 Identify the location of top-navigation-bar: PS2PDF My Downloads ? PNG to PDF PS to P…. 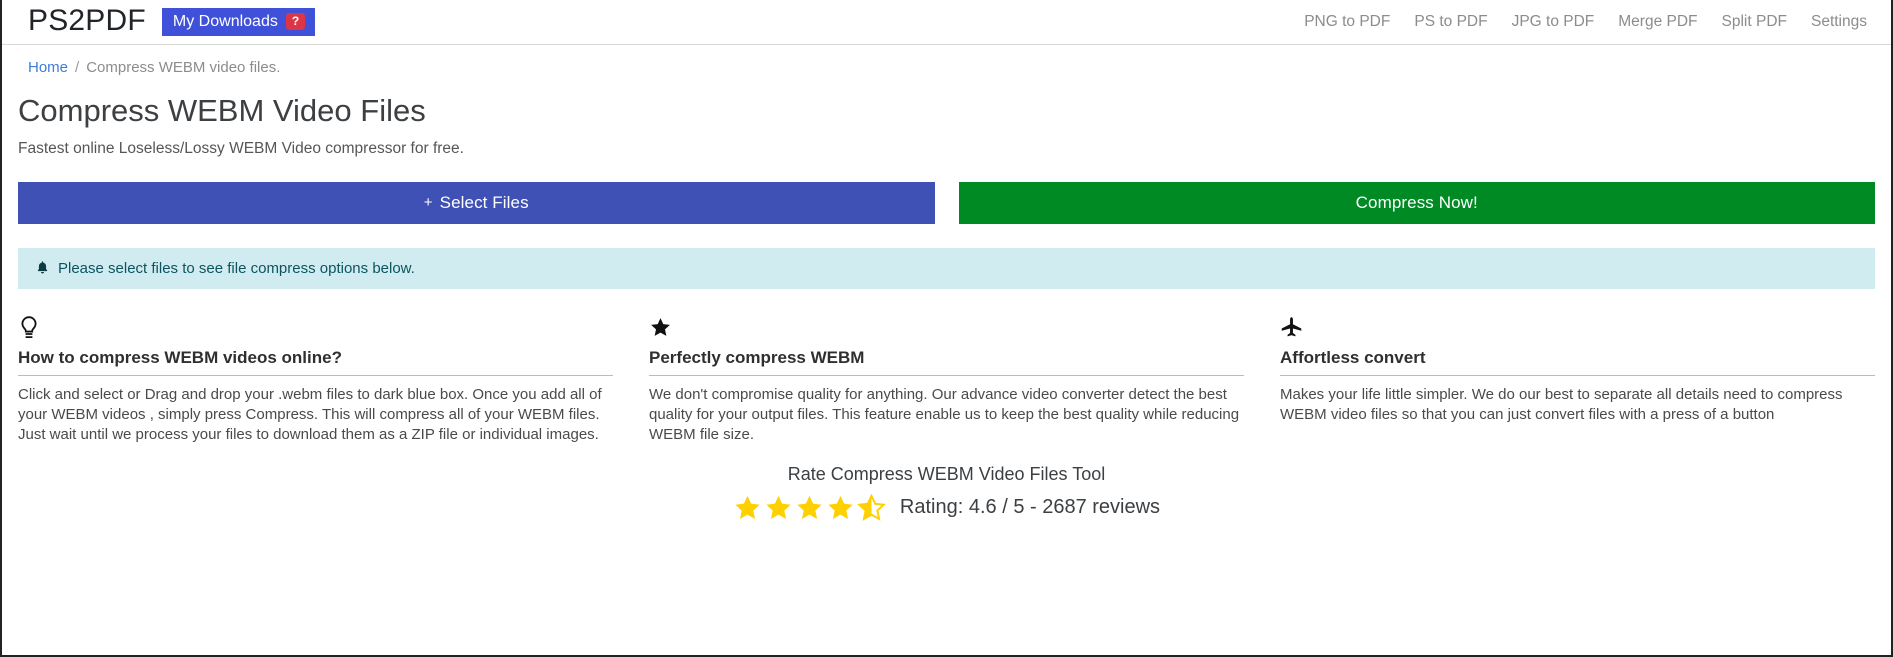
(946, 22).